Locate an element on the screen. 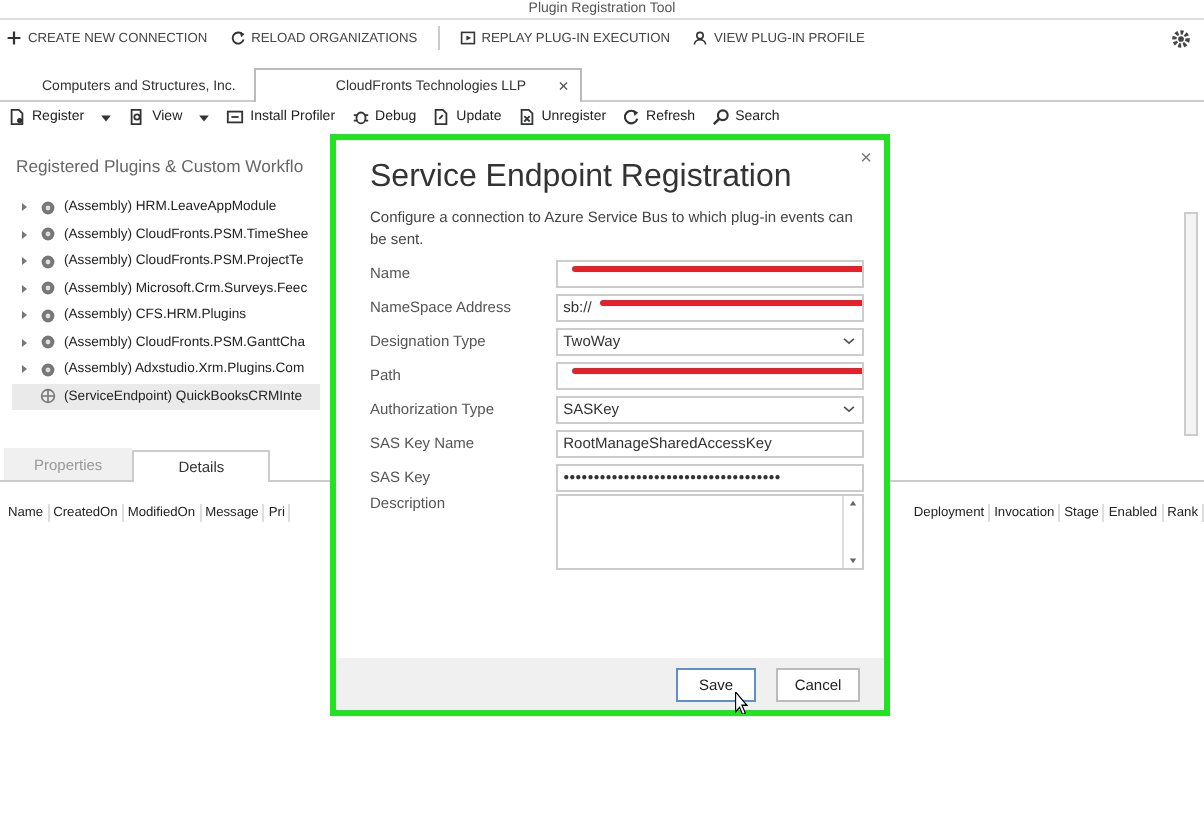  dialog-title: Service Endpoint Registration is located at coordinates (582, 178).